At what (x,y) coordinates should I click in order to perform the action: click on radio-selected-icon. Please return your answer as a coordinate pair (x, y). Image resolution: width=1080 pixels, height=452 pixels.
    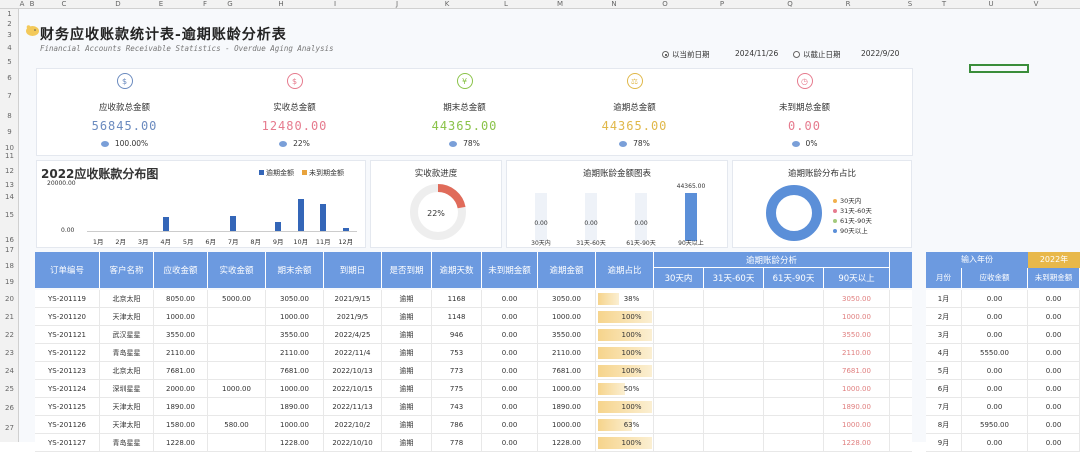
    Looking at the image, I should click on (665, 54).